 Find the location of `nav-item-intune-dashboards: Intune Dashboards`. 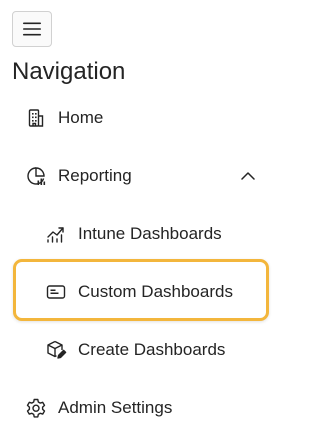

nav-item-intune-dashboards: Intune Dashboards is located at coordinates (133, 234).